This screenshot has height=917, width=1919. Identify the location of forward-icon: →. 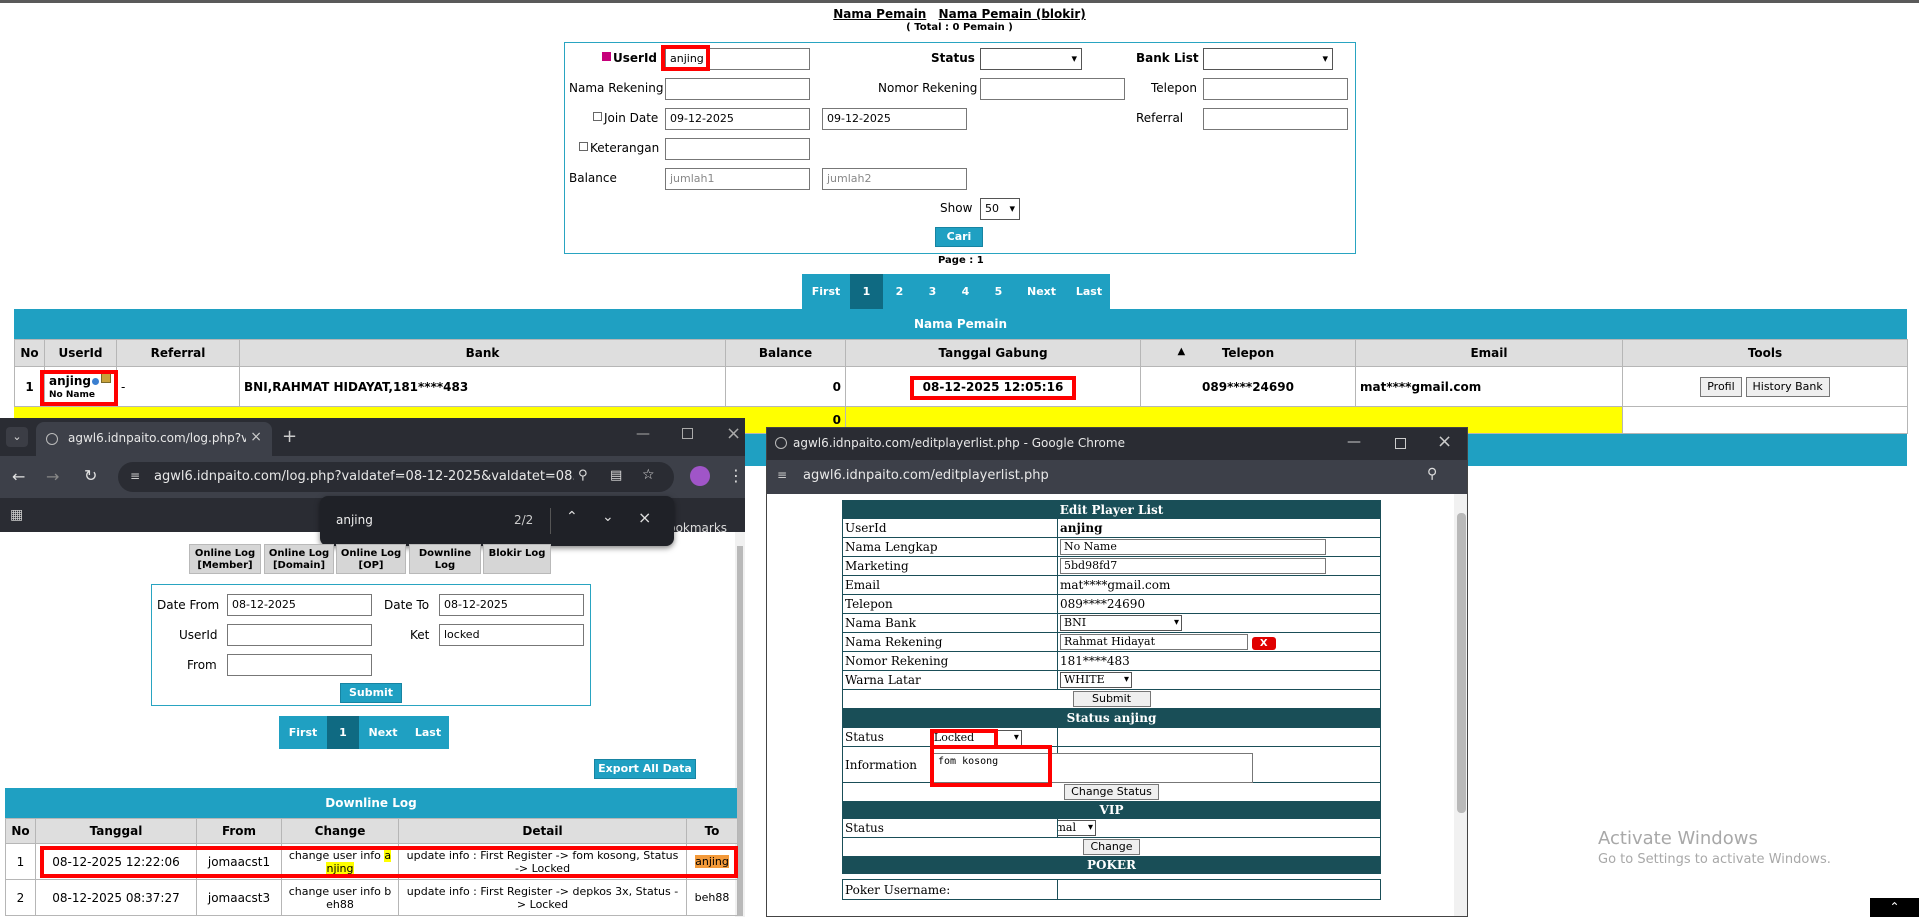
(52, 476).